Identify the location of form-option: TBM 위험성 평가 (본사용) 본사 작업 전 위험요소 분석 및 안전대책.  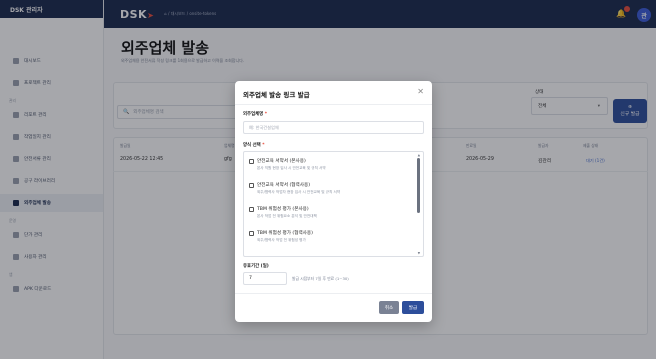
(283, 212).